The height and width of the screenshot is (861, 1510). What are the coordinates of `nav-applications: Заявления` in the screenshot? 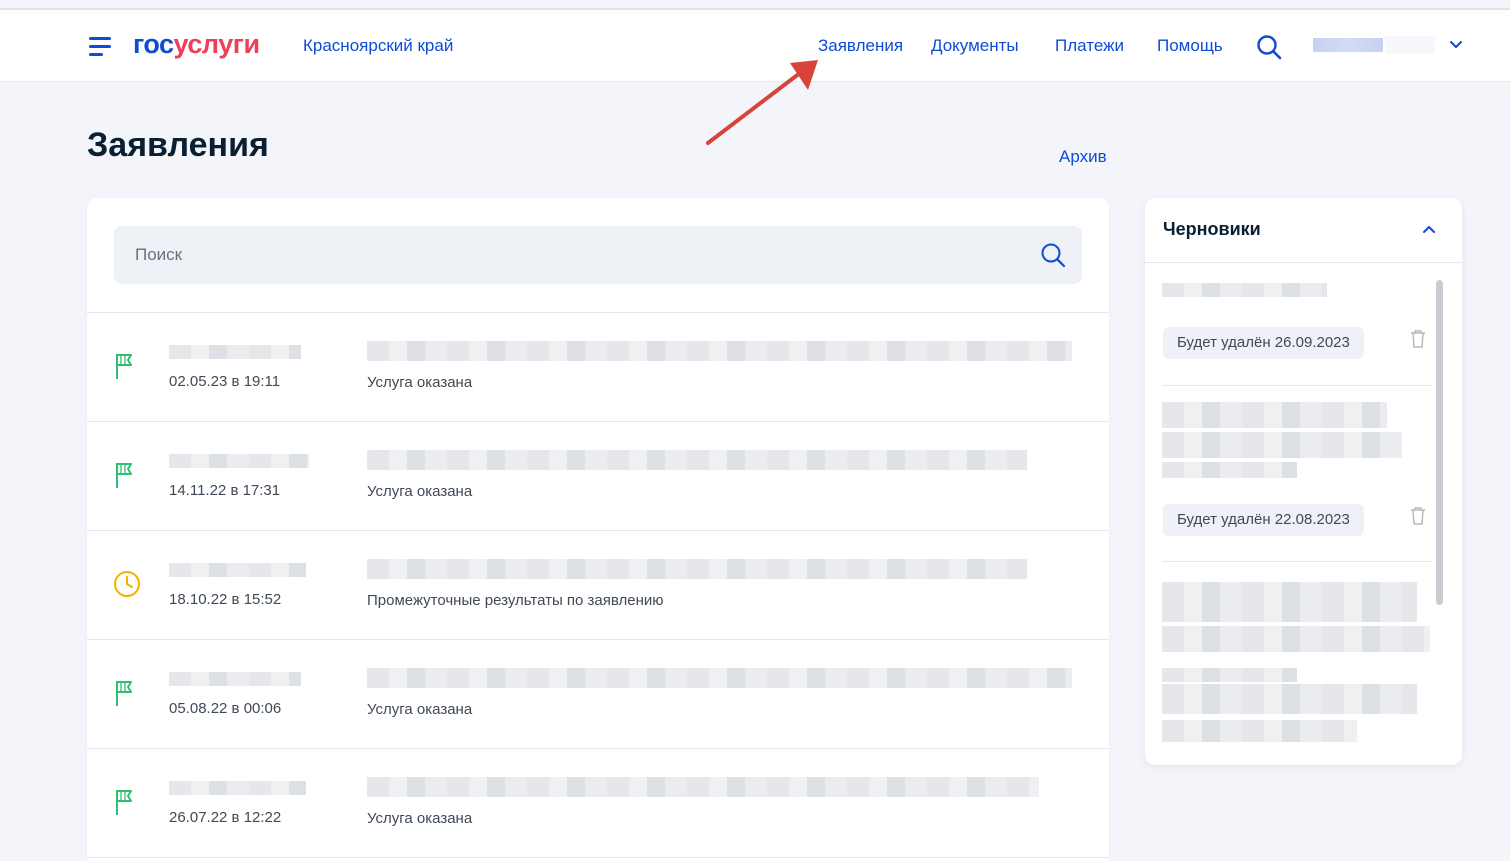 It's located at (860, 46).